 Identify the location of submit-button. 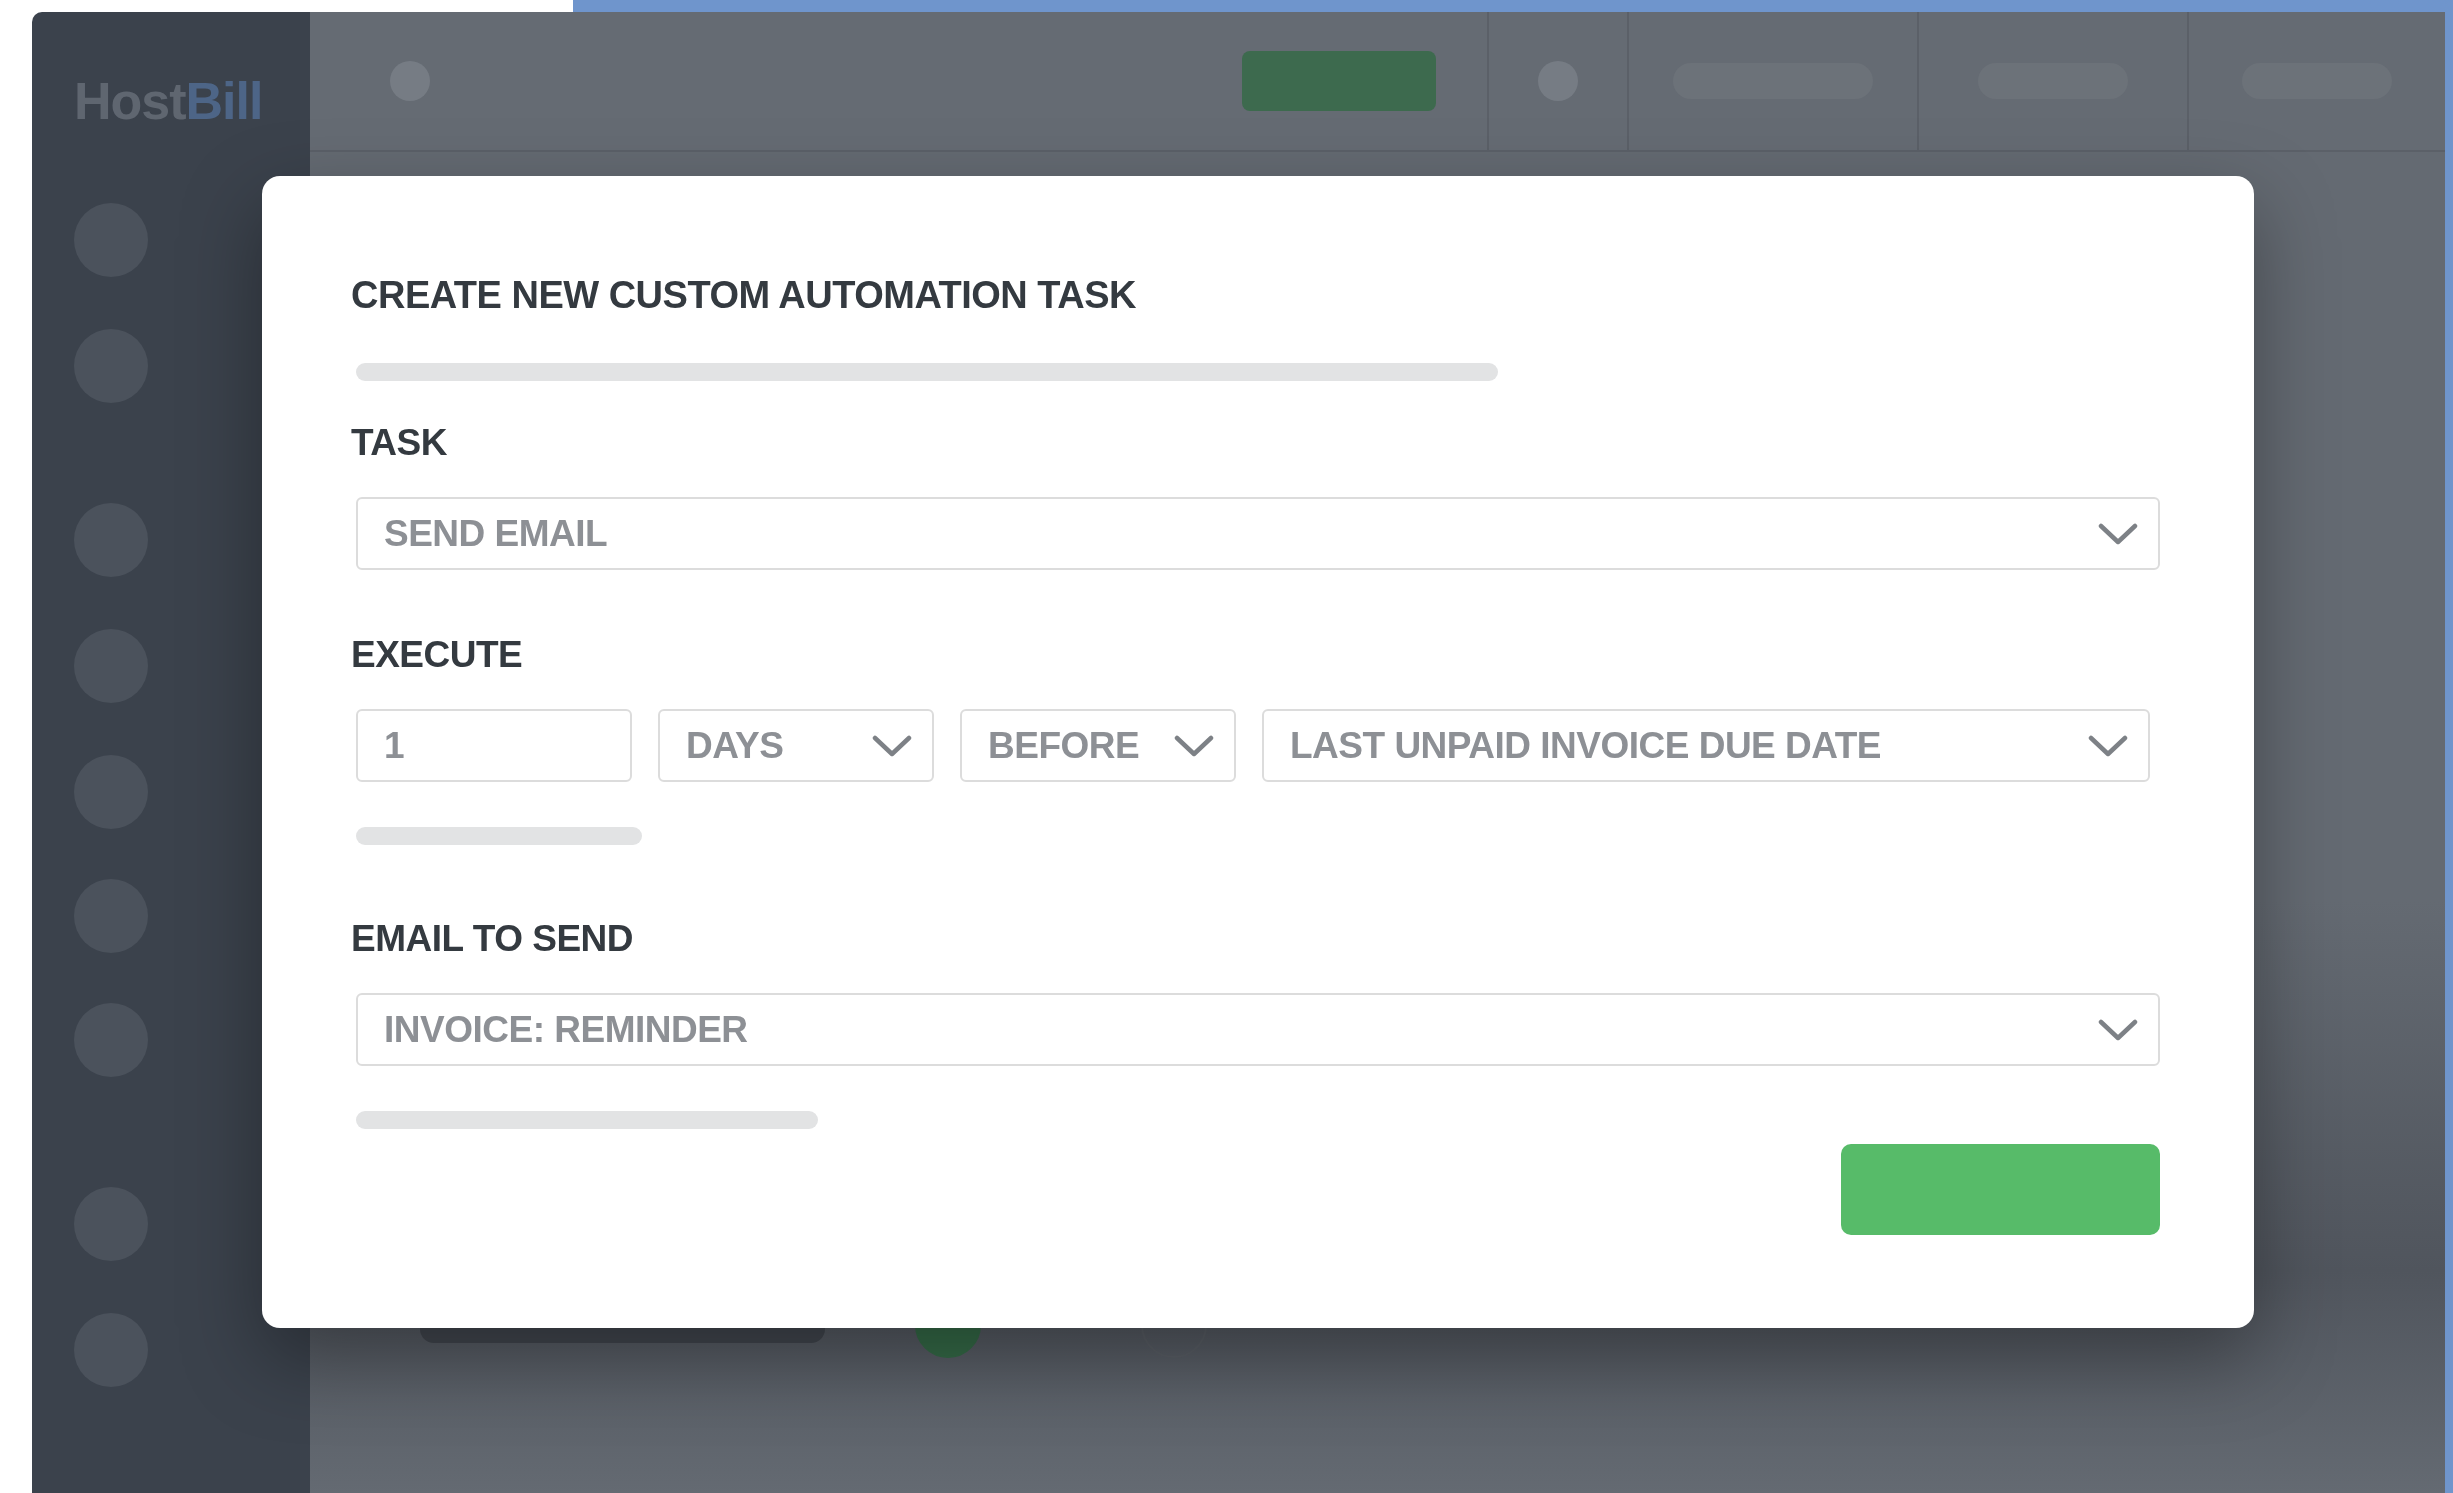
(2000, 1189).